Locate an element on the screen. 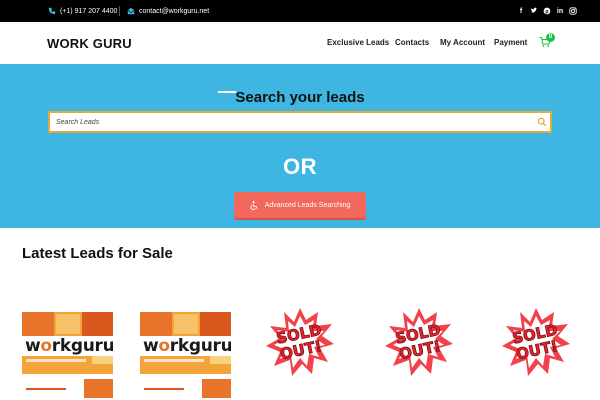 The width and height of the screenshot is (600, 400). or-separator: OR is located at coordinates (300, 166).